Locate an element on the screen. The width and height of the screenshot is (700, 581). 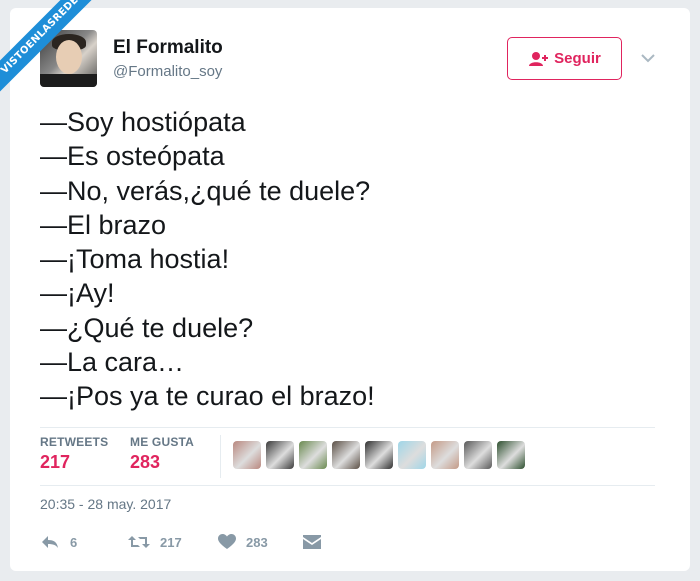
direct-message-action is located at coordinates (312, 542).